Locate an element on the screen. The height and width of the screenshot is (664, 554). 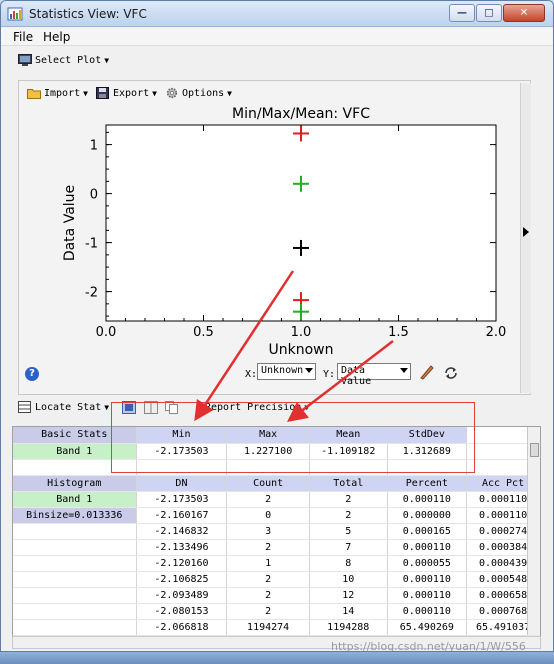
taskbar is located at coordinates (277, 658).